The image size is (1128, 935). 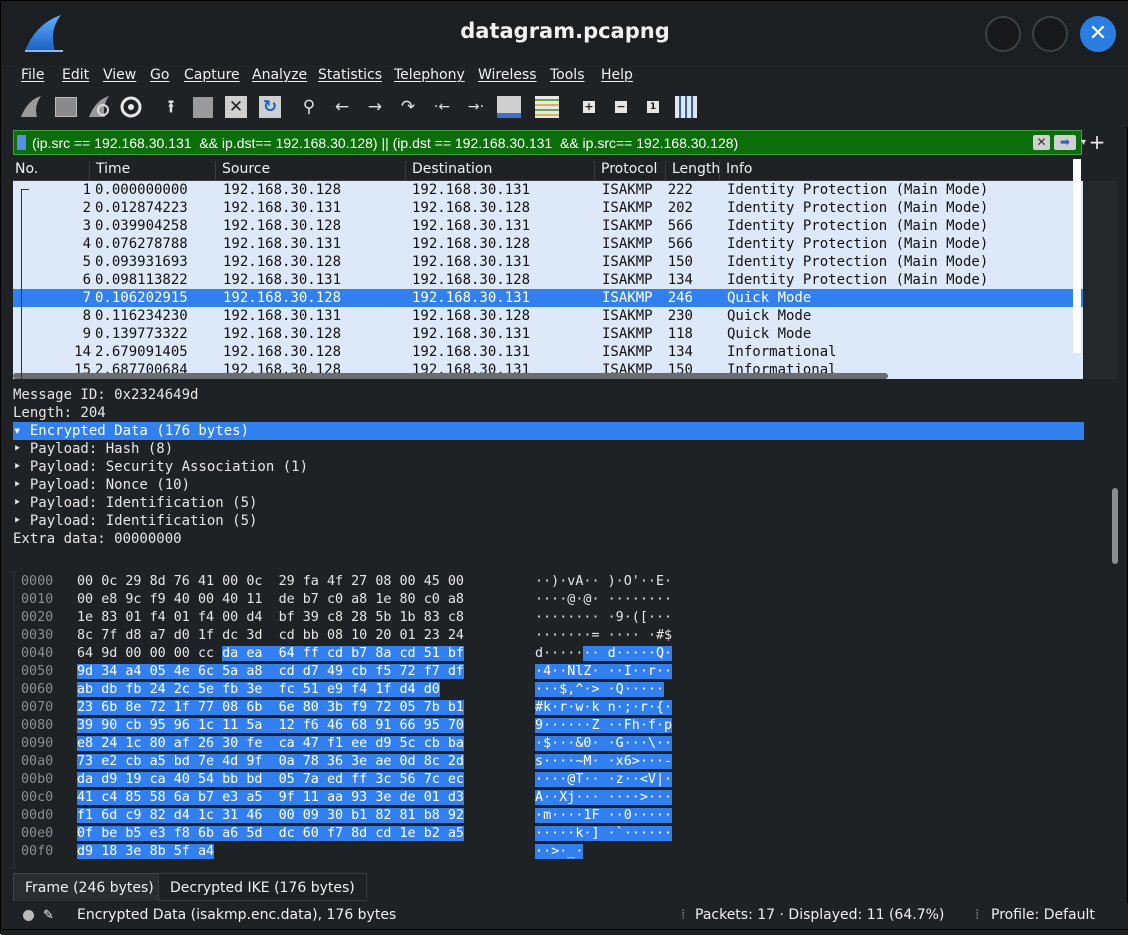 What do you see at coordinates (1050, 34) in the screenshot?
I see `maximize-button` at bounding box center [1050, 34].